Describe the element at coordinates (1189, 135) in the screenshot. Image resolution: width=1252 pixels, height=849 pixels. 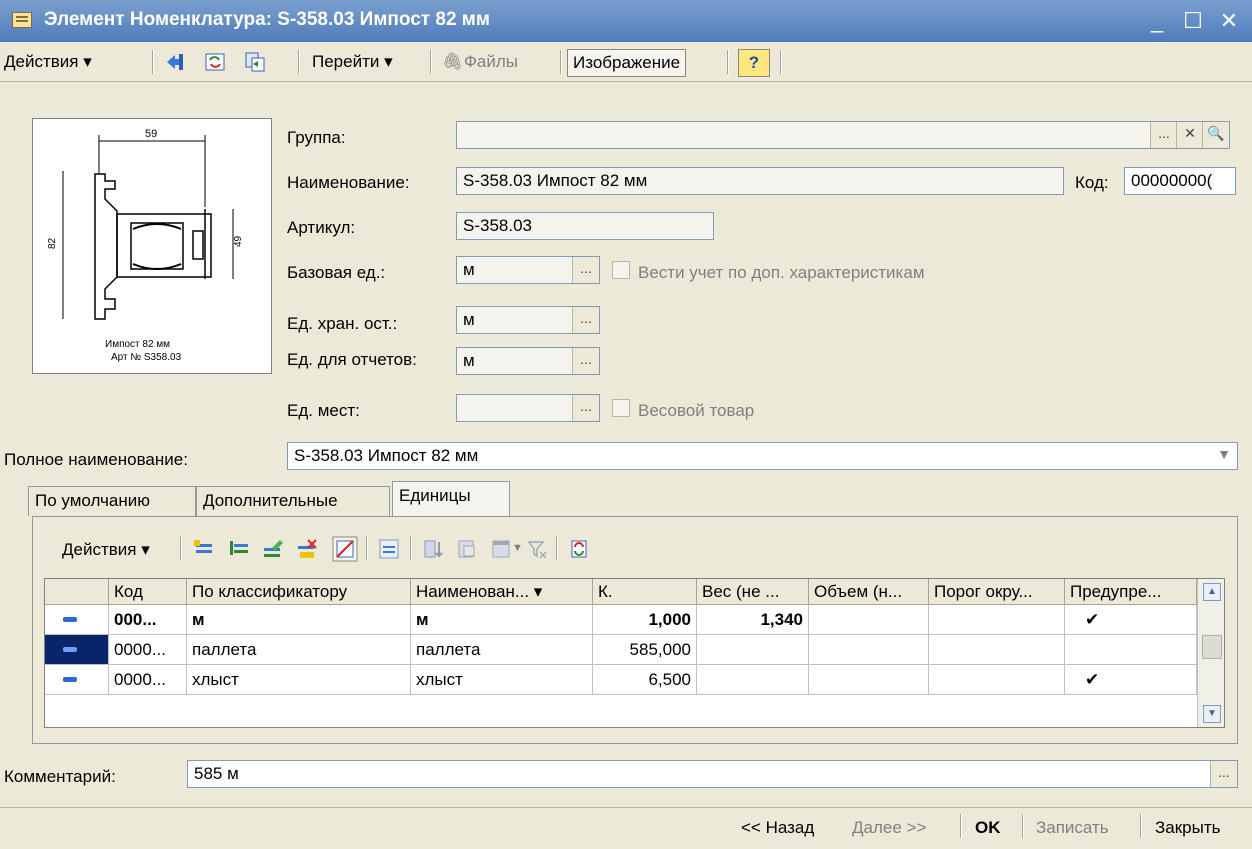
I see `group-clear-button: ✕` at that location.